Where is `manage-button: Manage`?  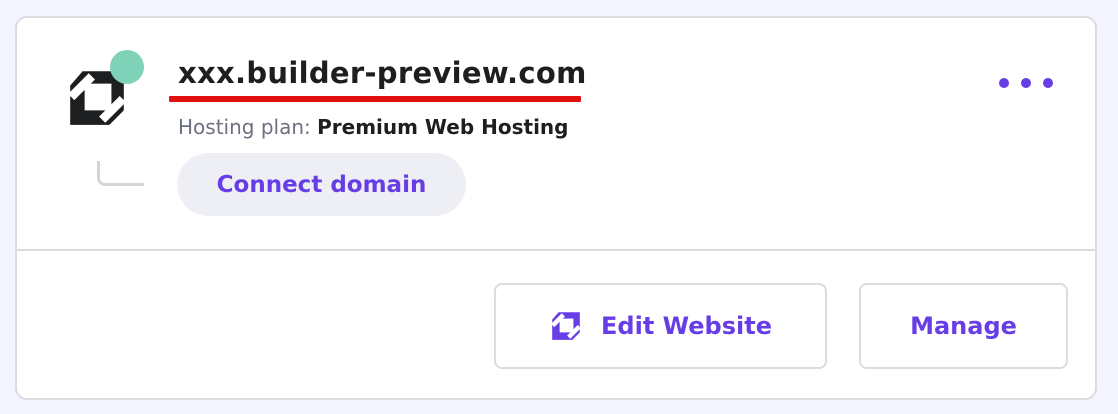
manage-button: Manage is located at coordinates (963, 326).